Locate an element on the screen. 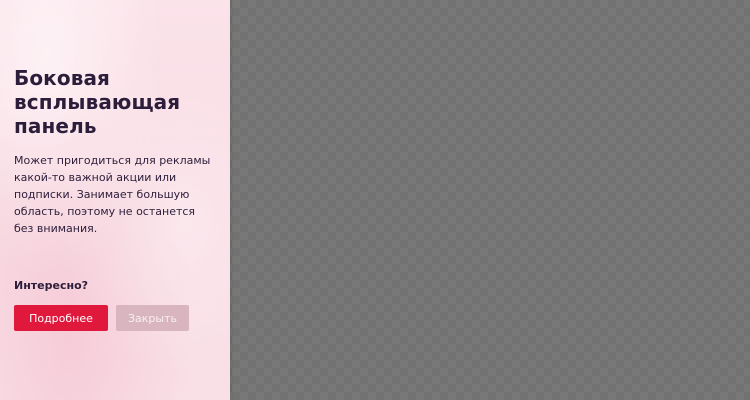  panel-title: Боковая всплывающая панель is located at coordinates (97, 102).